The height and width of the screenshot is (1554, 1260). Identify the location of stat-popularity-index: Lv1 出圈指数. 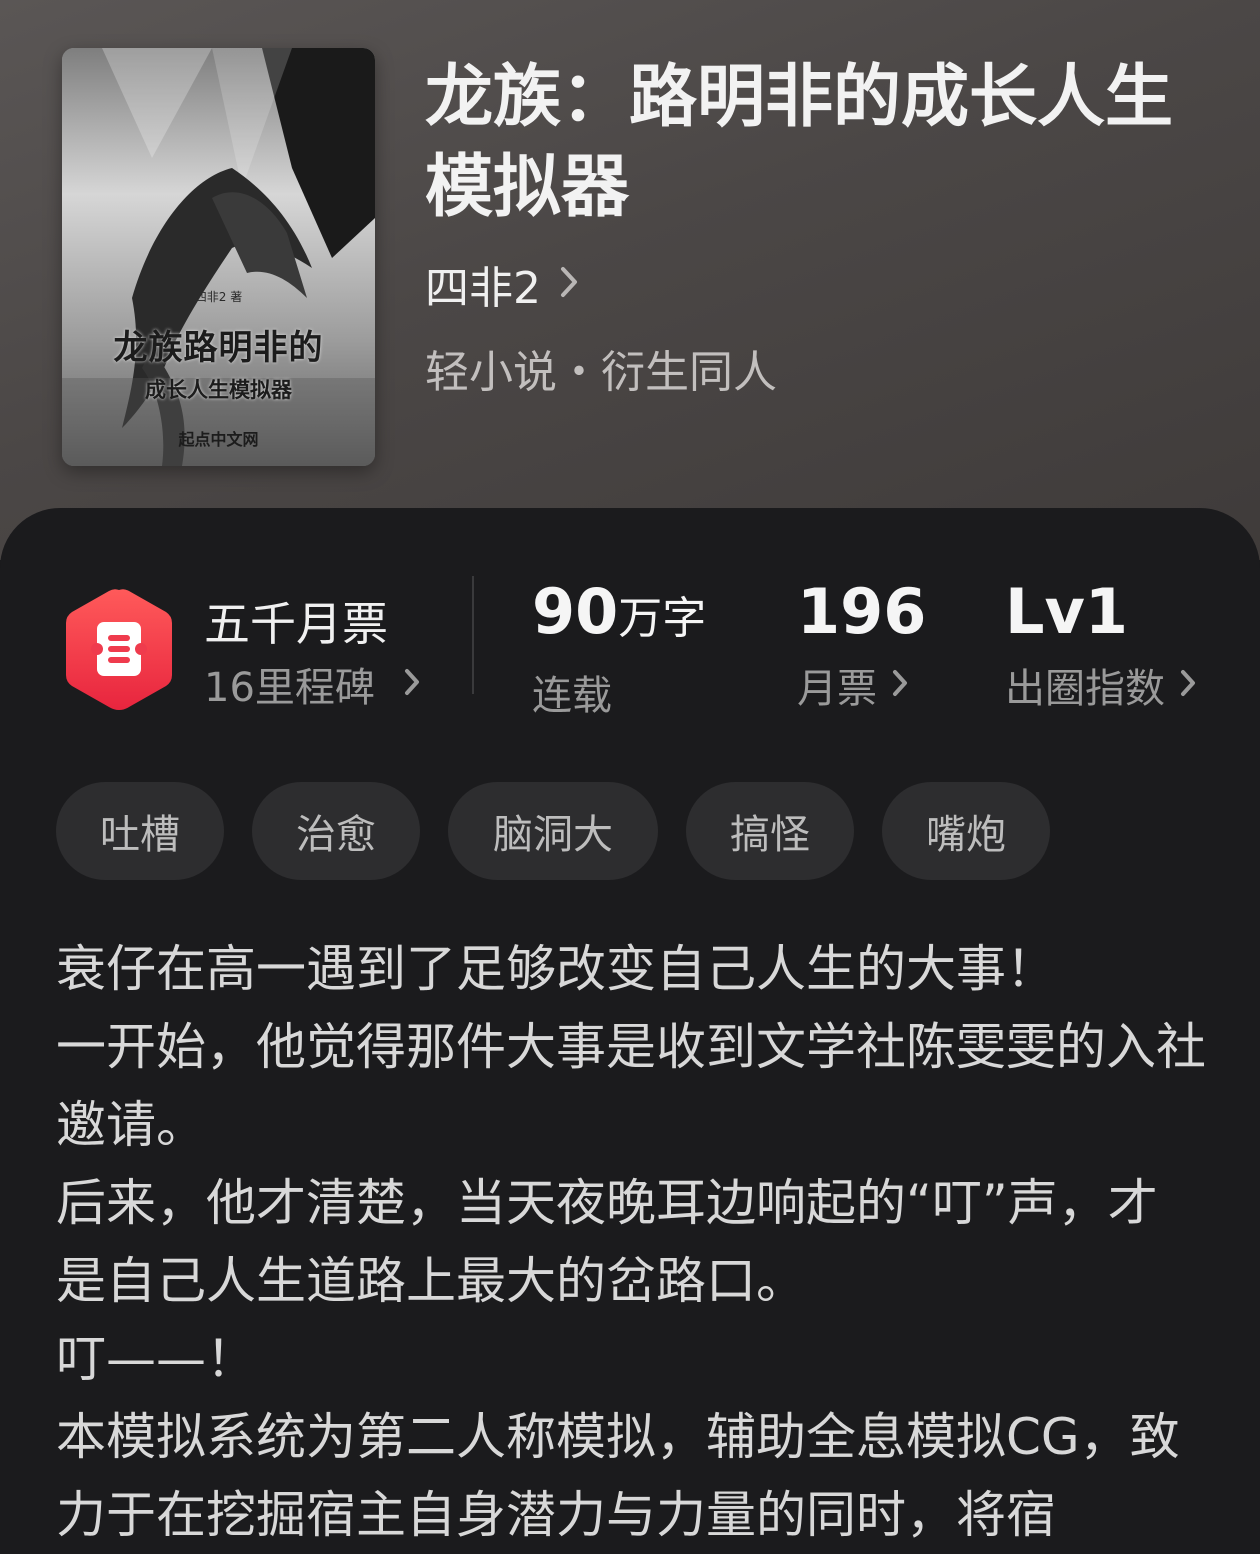
(1101, 644).